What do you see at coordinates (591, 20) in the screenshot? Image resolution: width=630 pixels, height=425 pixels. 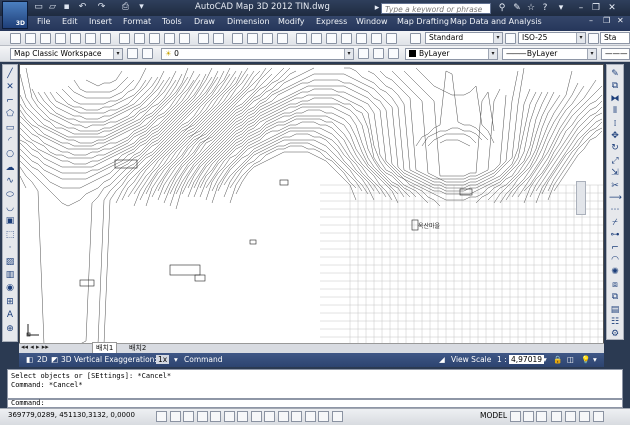 I see `doc-minimize-icon: –` at bounding box center [591, 20].